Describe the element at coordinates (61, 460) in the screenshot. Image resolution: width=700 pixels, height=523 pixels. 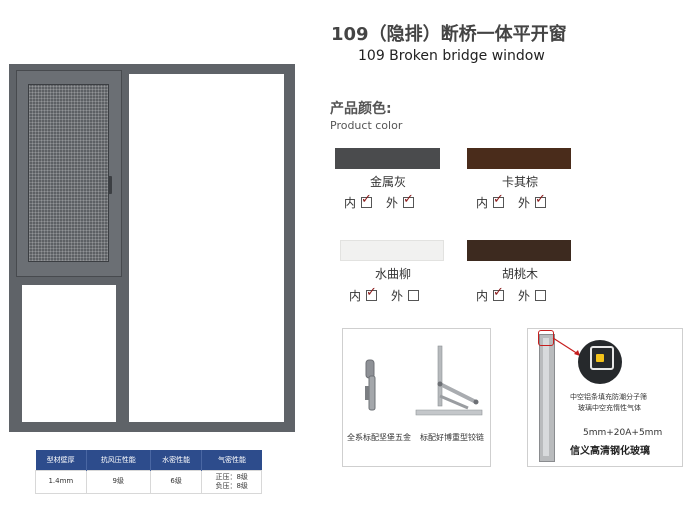
I see `spec-header-thickness: 型材壁厚` at that location.